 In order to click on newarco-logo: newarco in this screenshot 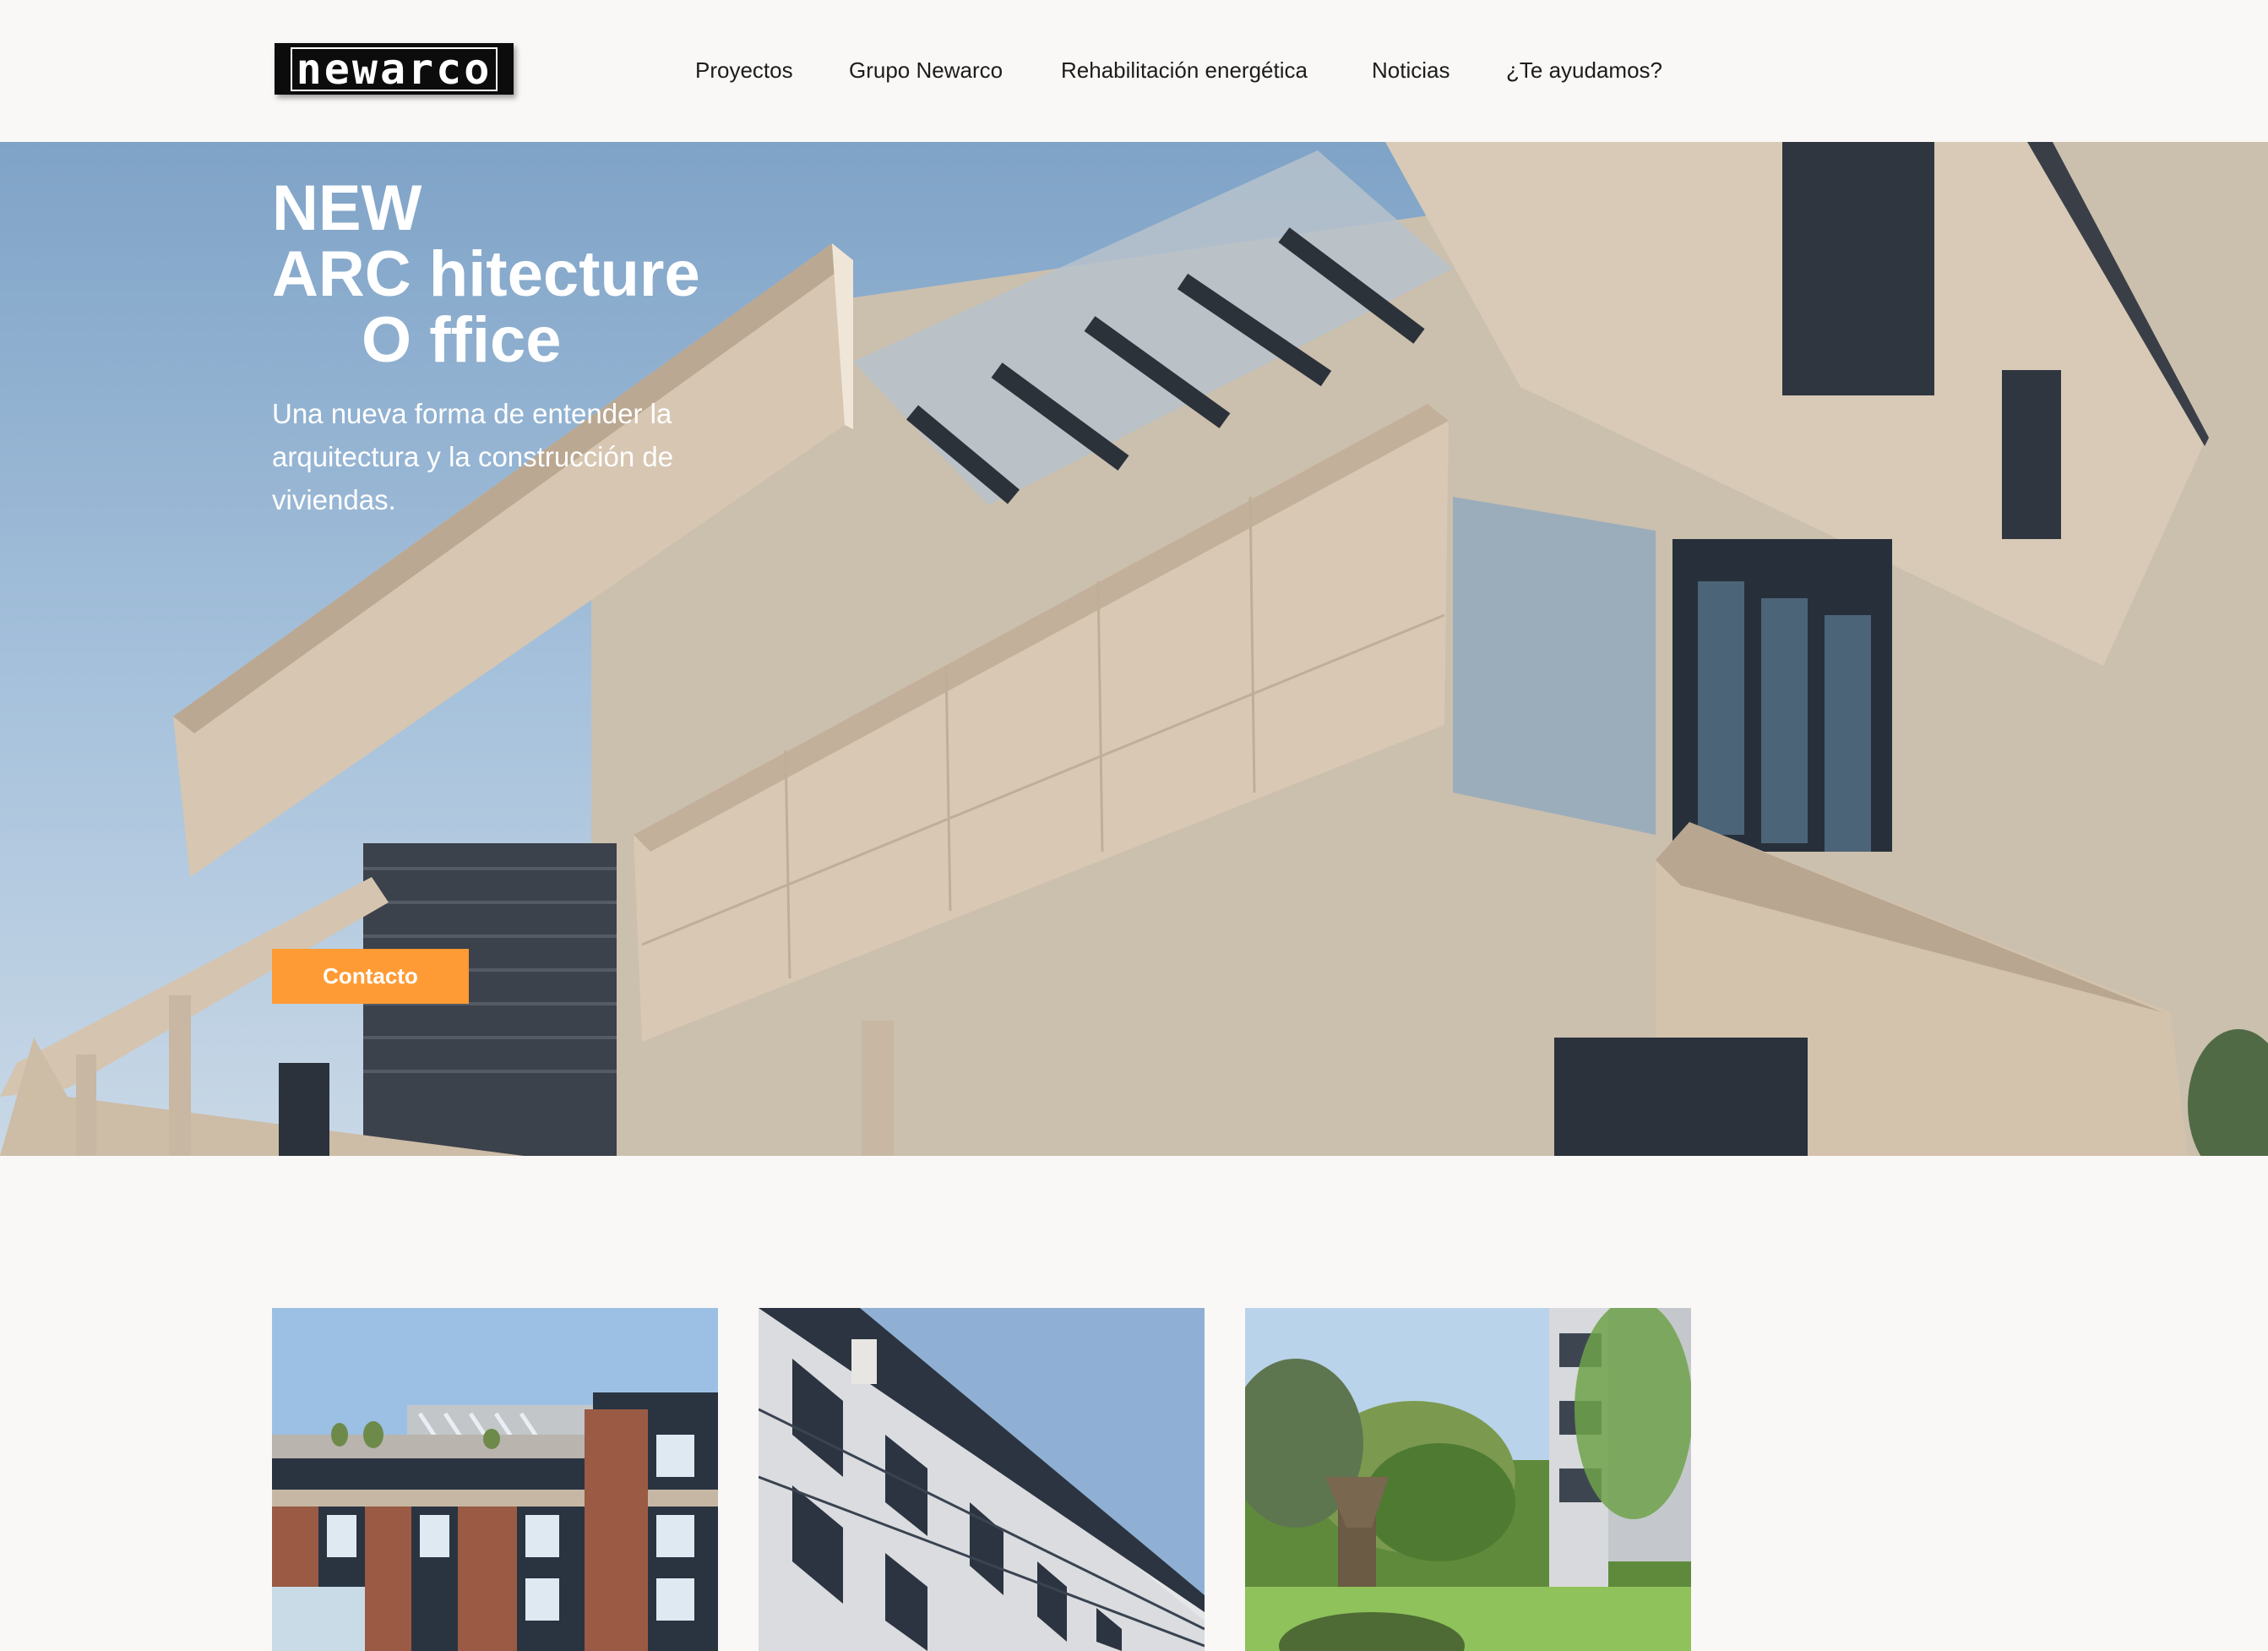, I will do `click(394, 69)`.